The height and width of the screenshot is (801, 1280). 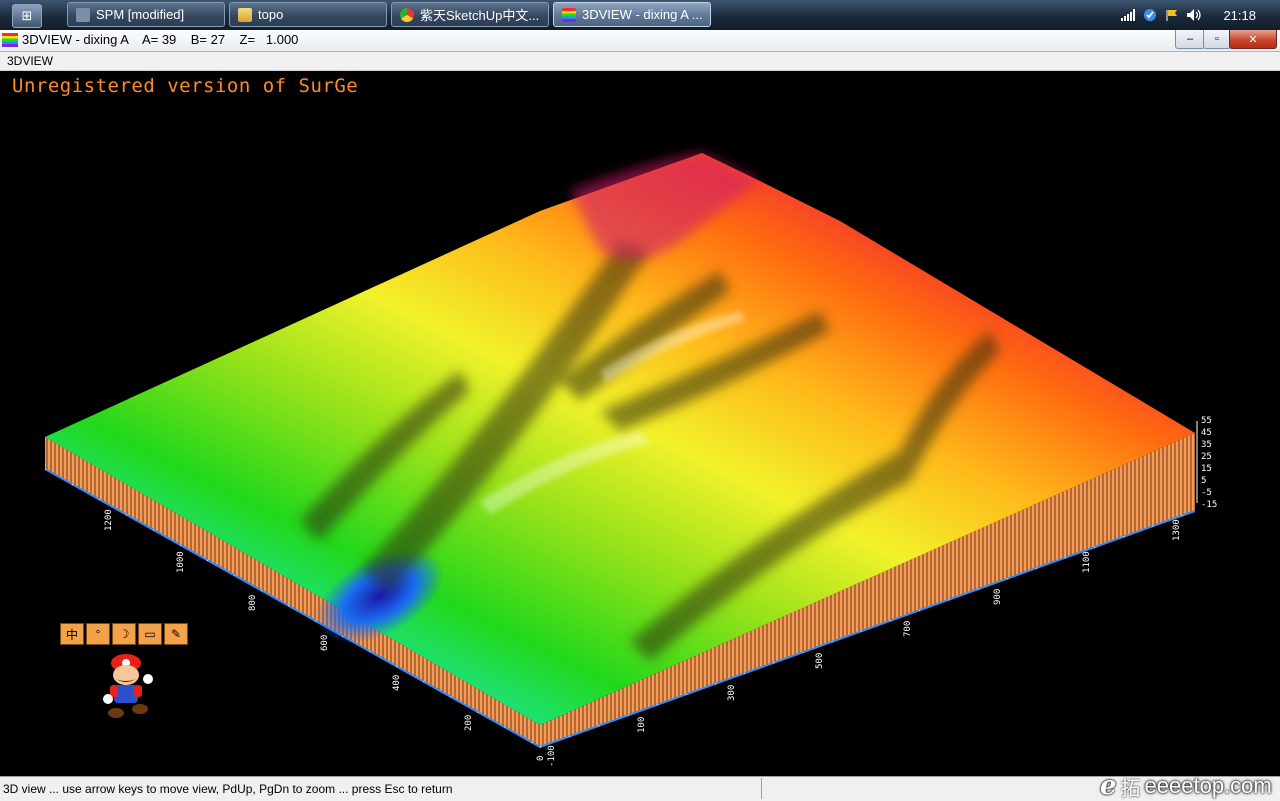 I want to click on ime-fullwidth-button: ☽, so click(x=124, y=634).